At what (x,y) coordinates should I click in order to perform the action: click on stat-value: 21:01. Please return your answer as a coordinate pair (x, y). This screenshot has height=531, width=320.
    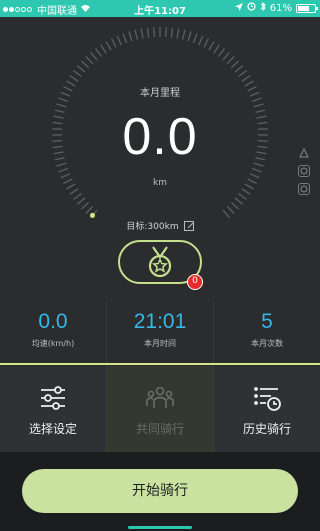
    Looking at the image, I should click on (160, 321).